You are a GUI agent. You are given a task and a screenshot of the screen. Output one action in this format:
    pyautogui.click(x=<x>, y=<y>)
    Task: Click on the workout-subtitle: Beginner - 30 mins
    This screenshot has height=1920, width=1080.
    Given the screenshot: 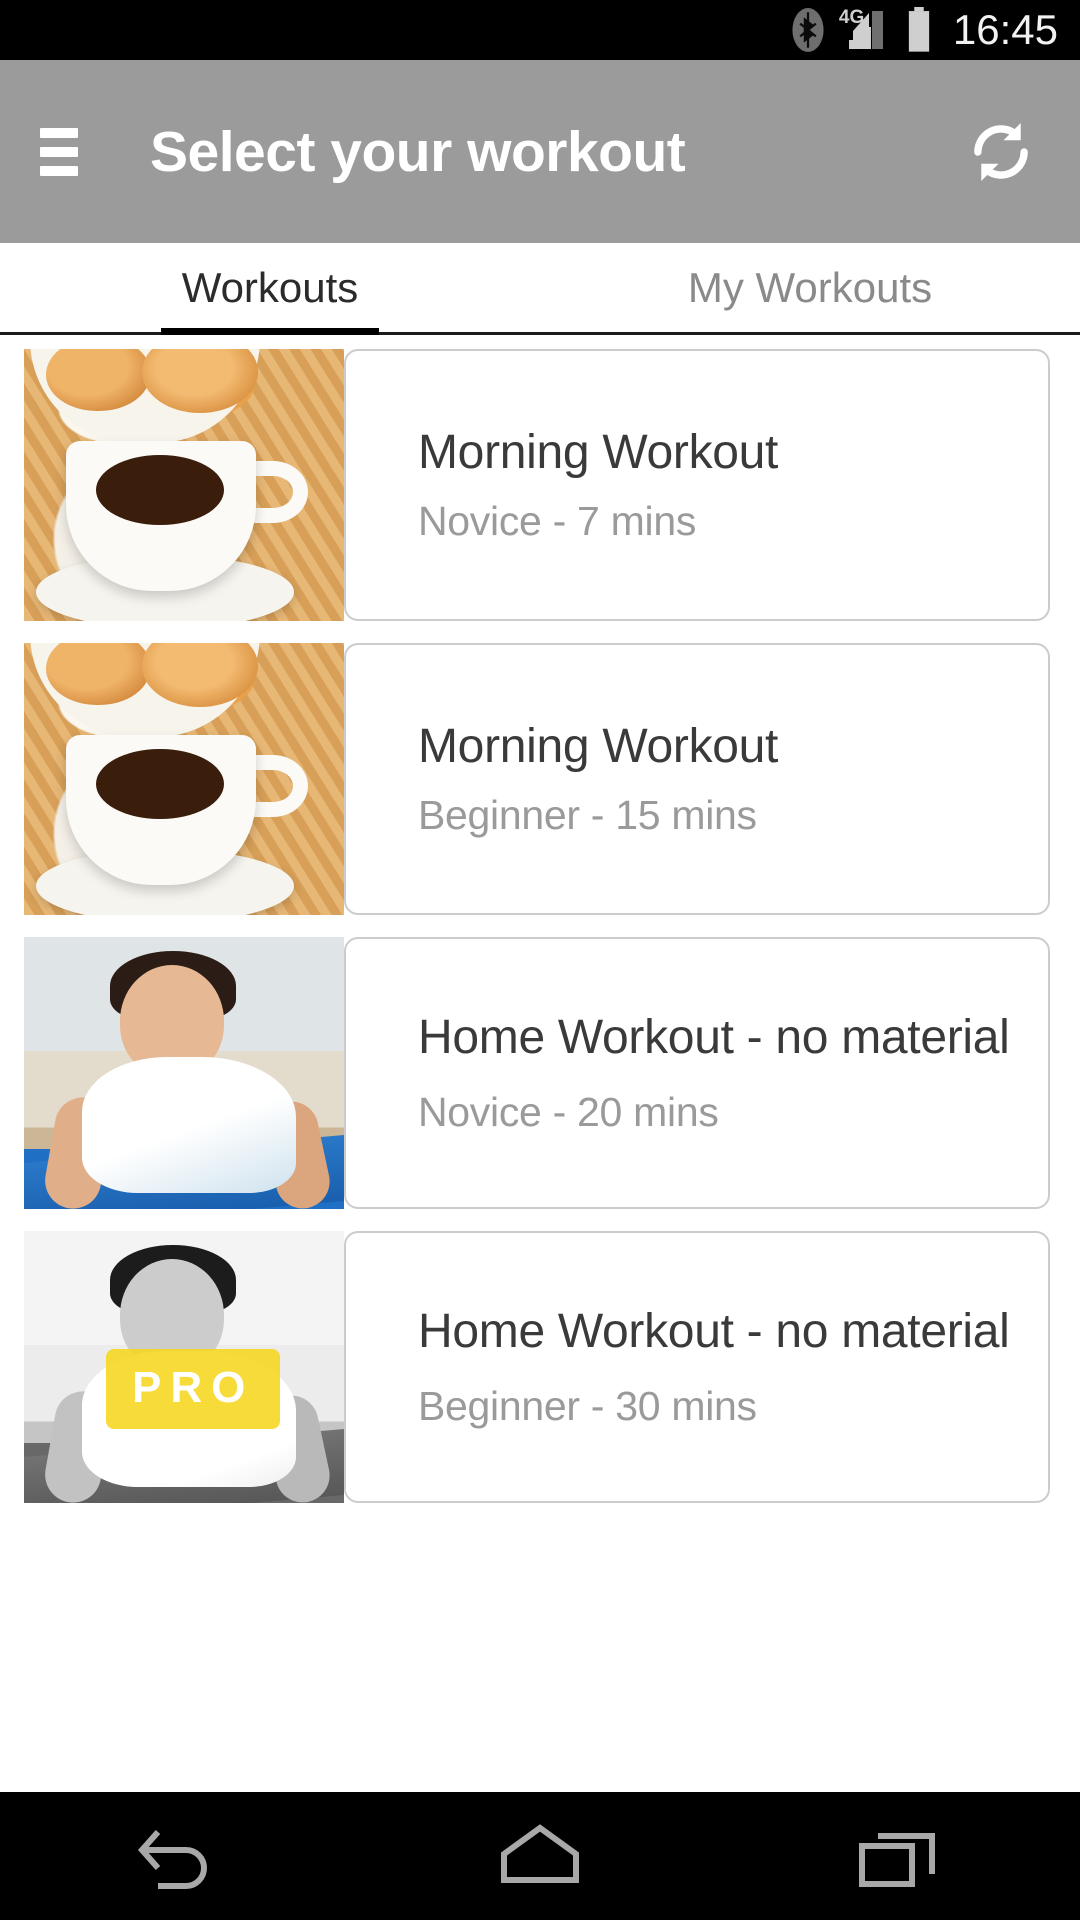 What is the action you would take?
    pyautogui.click(x=587, y=1405)
    